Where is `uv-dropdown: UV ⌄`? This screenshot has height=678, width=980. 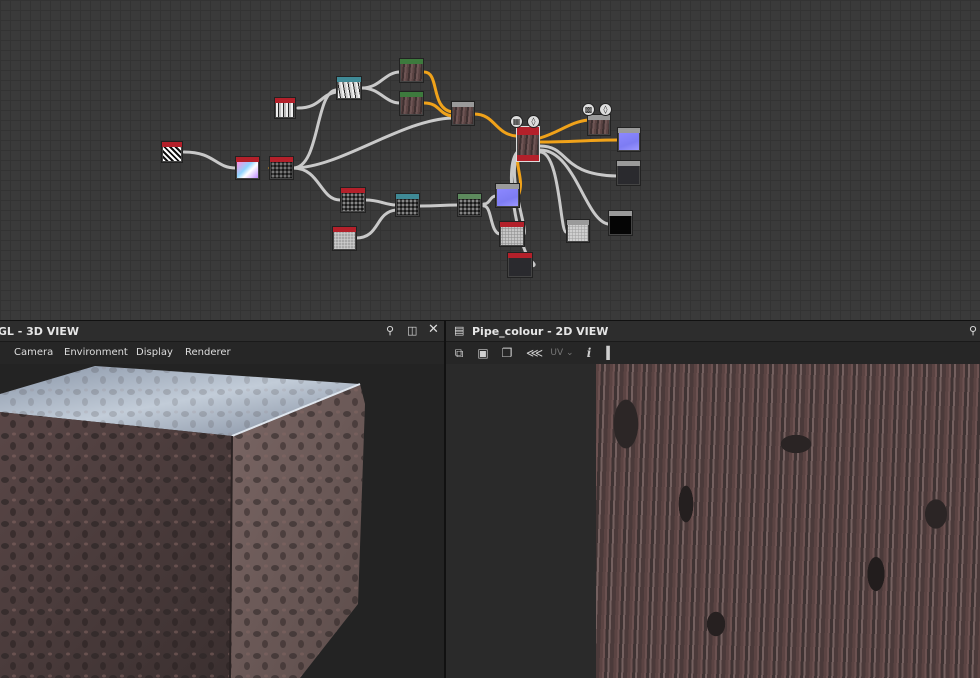
uv-dropdown: UV ⌄ is located at coordinates (562, 353).